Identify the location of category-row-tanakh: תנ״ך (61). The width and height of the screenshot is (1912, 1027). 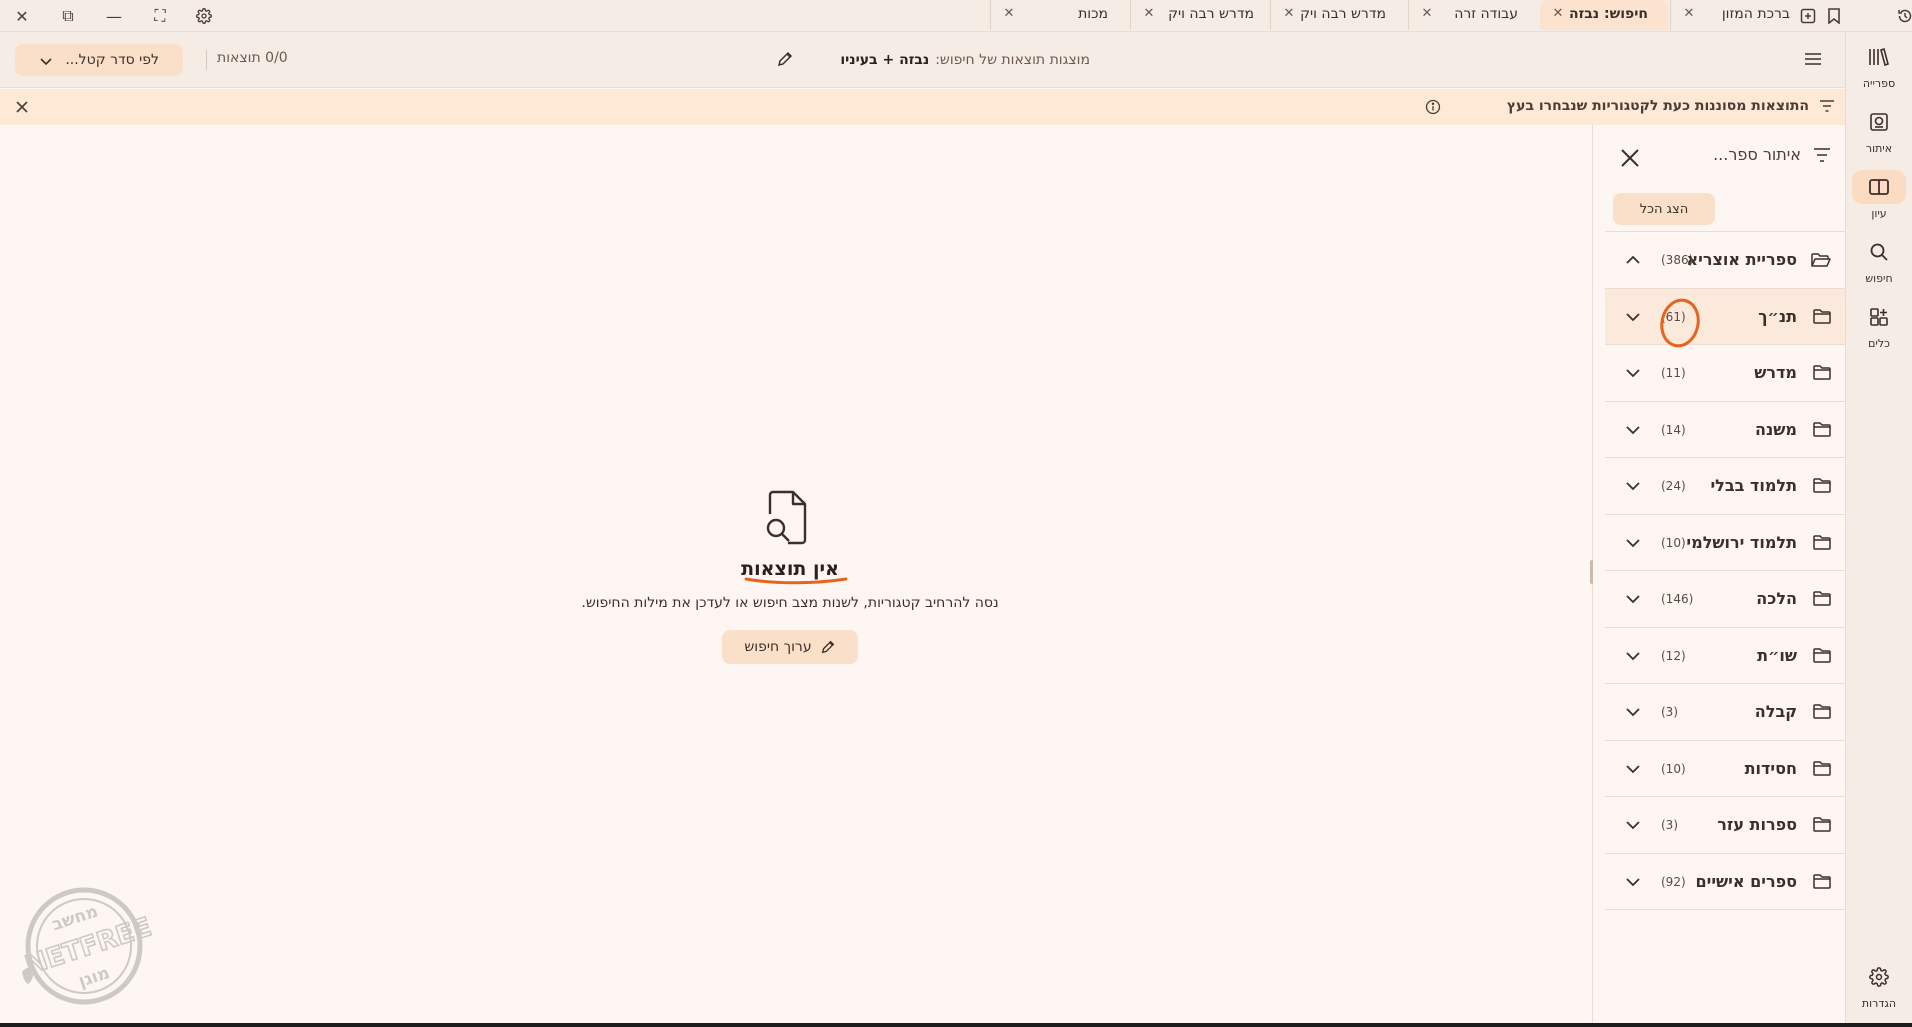
(1725, 316).